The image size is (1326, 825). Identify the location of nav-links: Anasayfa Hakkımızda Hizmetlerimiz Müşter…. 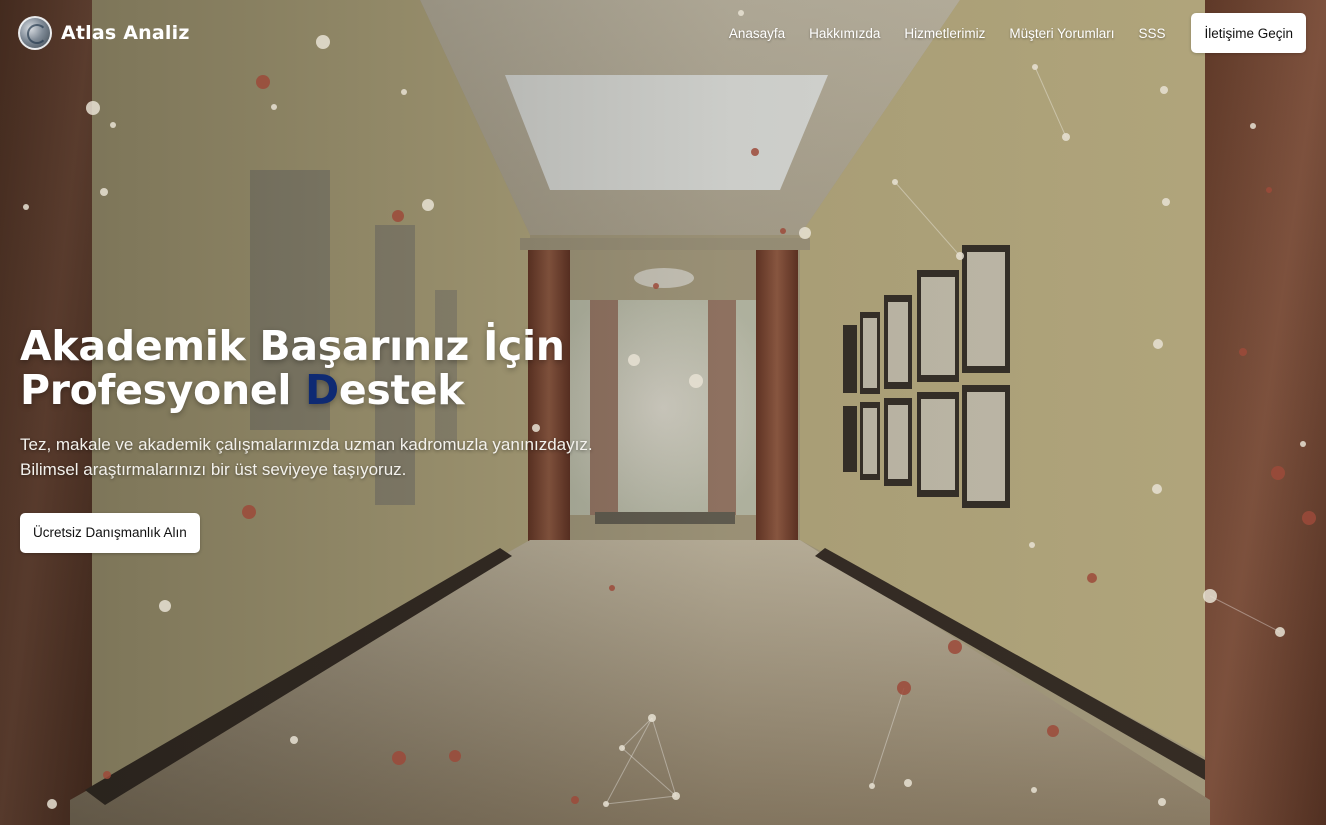
(1005, 33).